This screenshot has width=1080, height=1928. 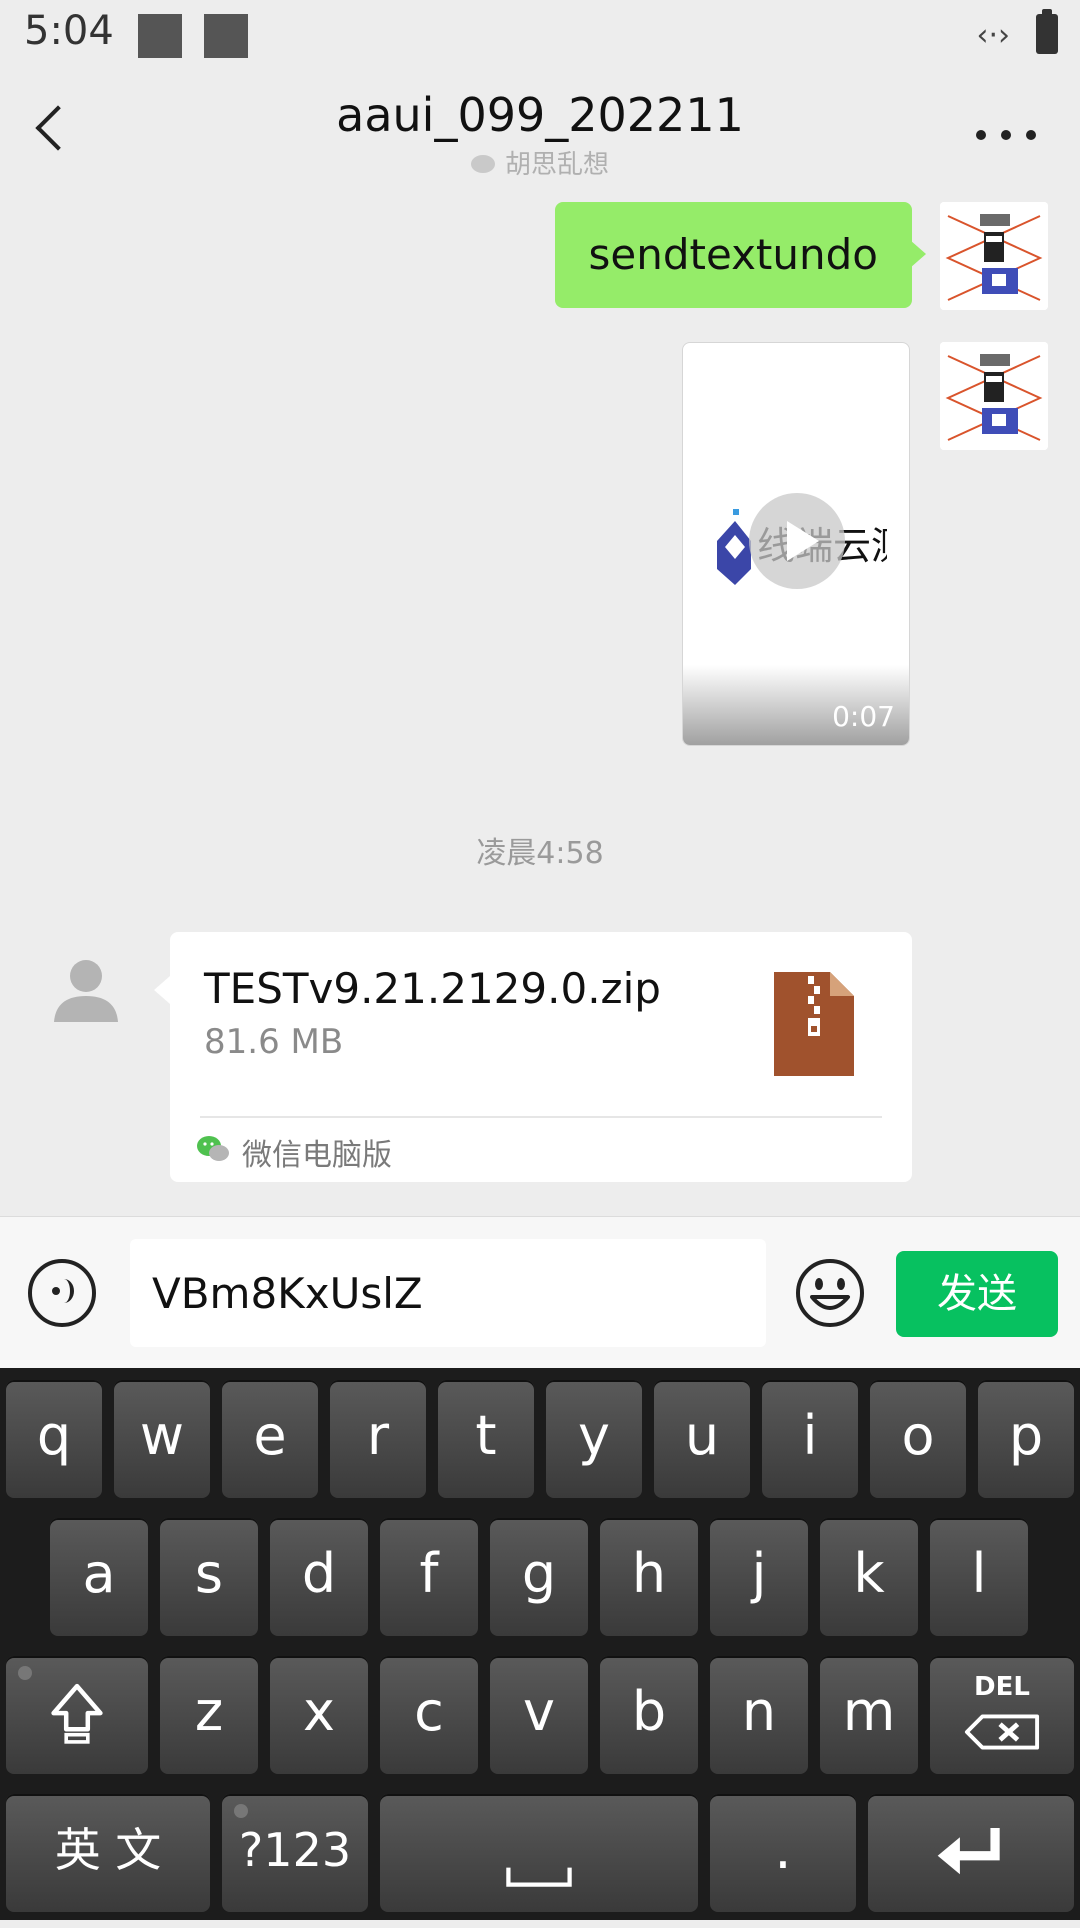 What do you see at coordinates (814, 1024) in the screenshot?
I see `zip-file-icon` at bounding box center [814, 1024].